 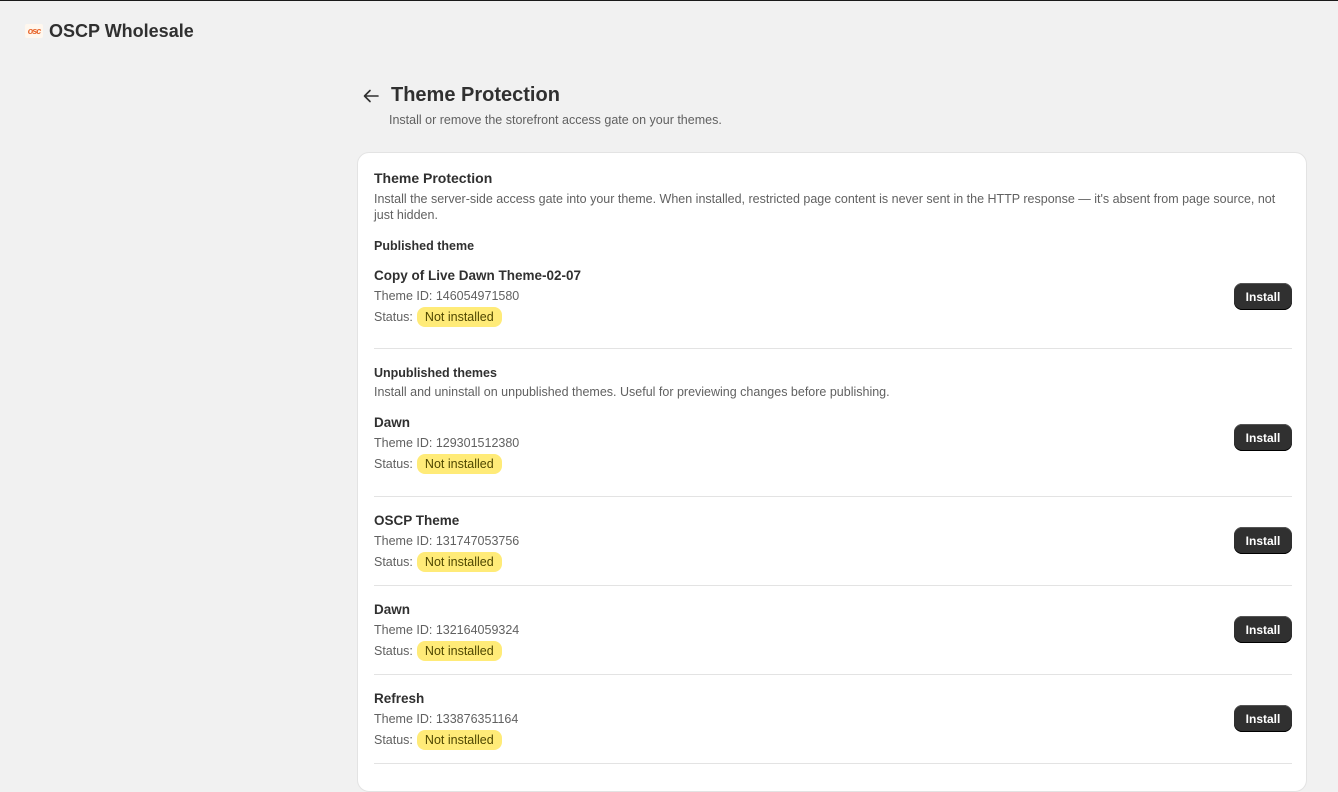 What do you see at coordinates (121, 30) in the screenshot?
I see `app-title: OSCP Wholesale` at bounding box center [121, 30].